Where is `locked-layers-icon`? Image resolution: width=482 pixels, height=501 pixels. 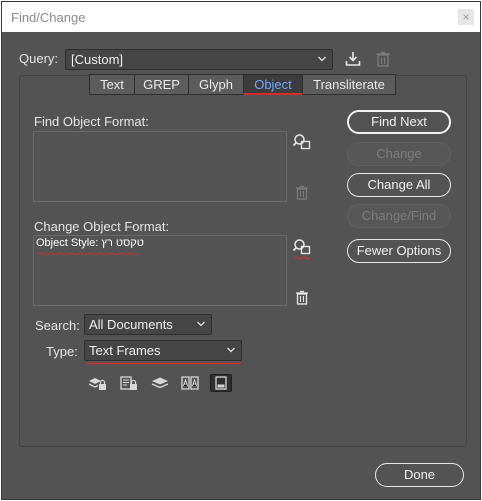 locked-layers-icon is located at coordinates (97, 384).